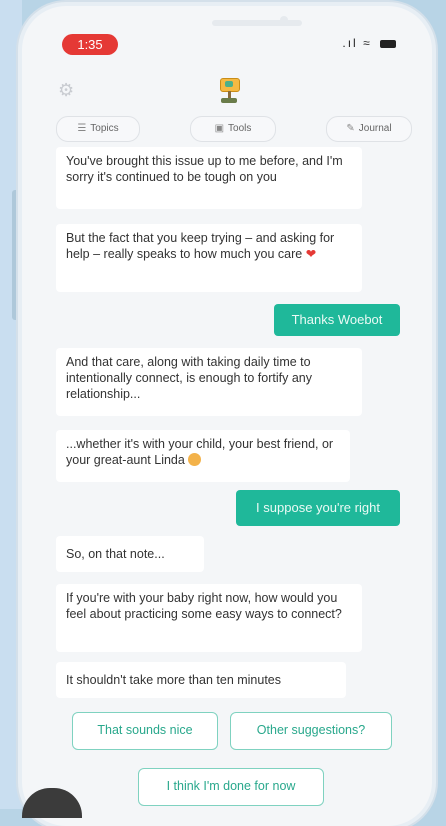 This screenshot has height=826, width=446. What do you see at coordinates (311, 254) in the screenshot?
I see `heart-icon: ❤` at bounding box center [311, 254].